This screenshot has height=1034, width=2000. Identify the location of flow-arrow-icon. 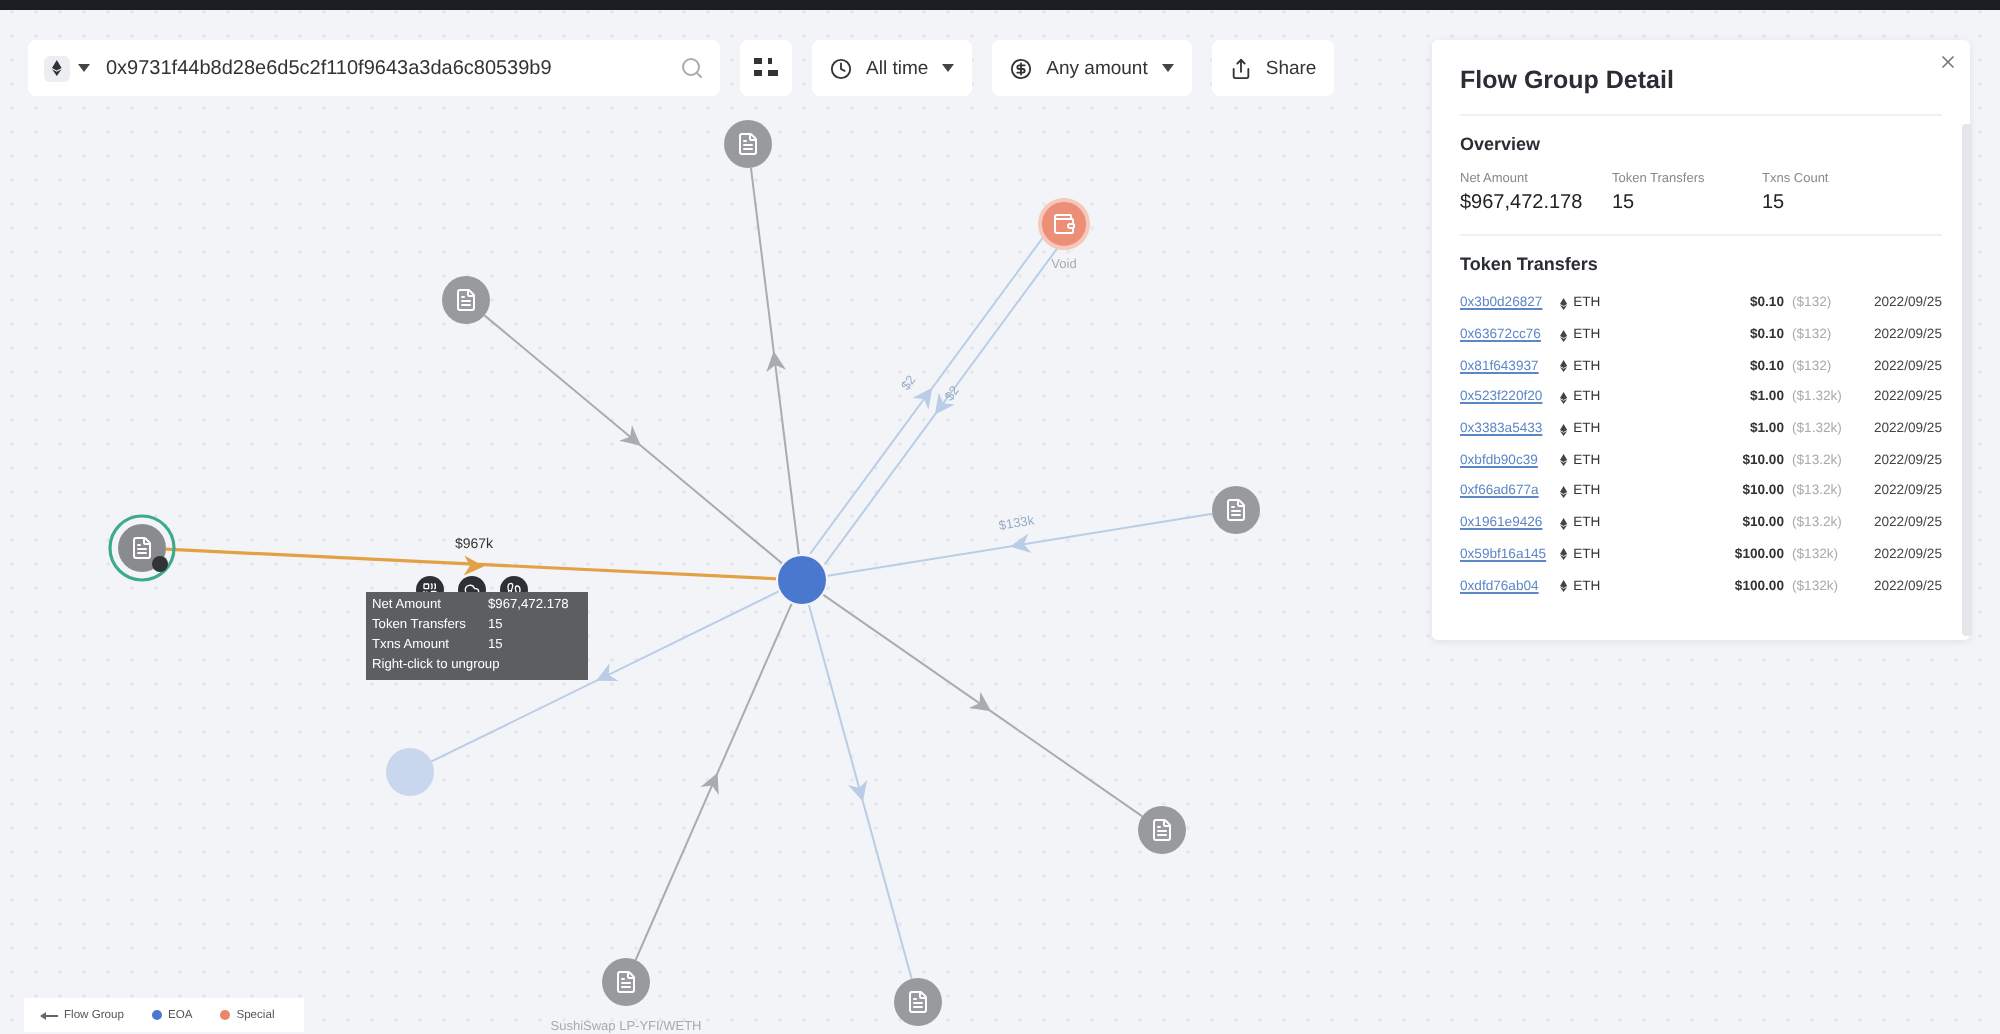
(49, 1015).